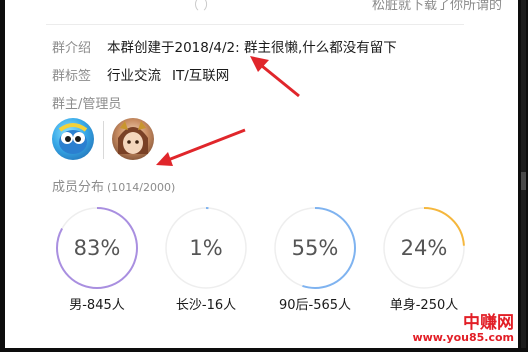 The height and width of the screenshot is (352, 528). I want to click on annotation-arrow-admin, so click(201, 147).